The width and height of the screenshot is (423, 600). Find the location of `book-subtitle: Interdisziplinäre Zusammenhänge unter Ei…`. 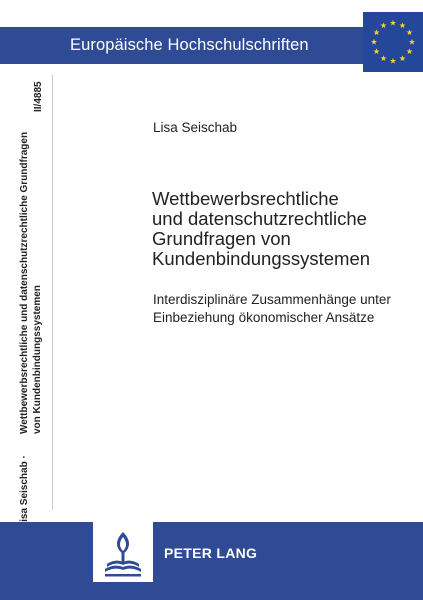

book-subtitle: Interdisziplinäre Zusammenhänge unter Ei… is located at coordinates (272, 308).